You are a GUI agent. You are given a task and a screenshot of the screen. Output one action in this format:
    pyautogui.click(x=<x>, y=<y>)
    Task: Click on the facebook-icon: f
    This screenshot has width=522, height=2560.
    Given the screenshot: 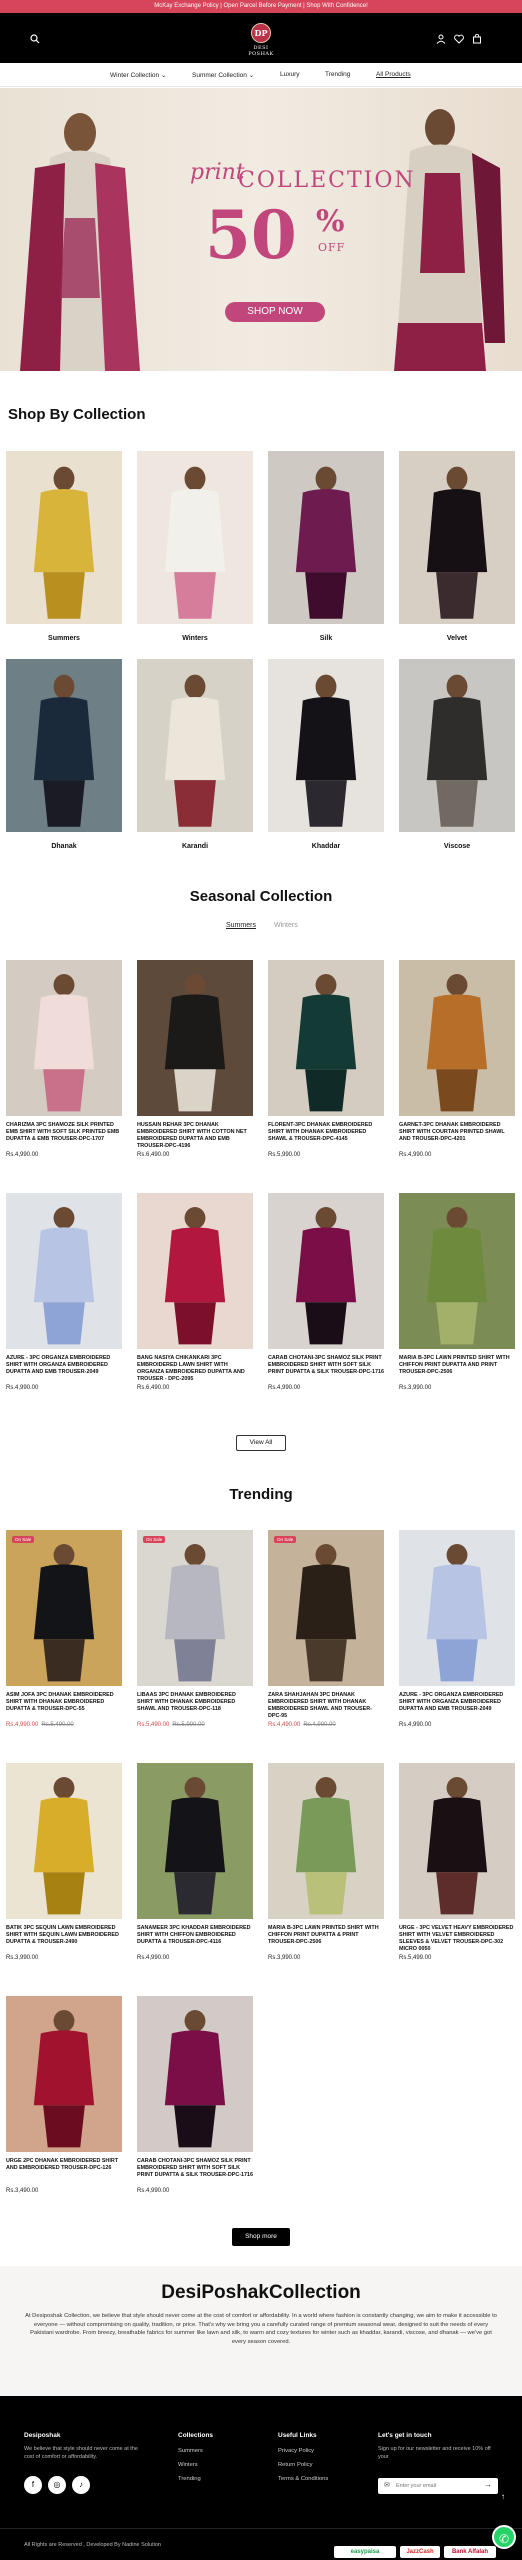 What is the action you would take?
    pyautogui.click(x=33, y=2485)
    